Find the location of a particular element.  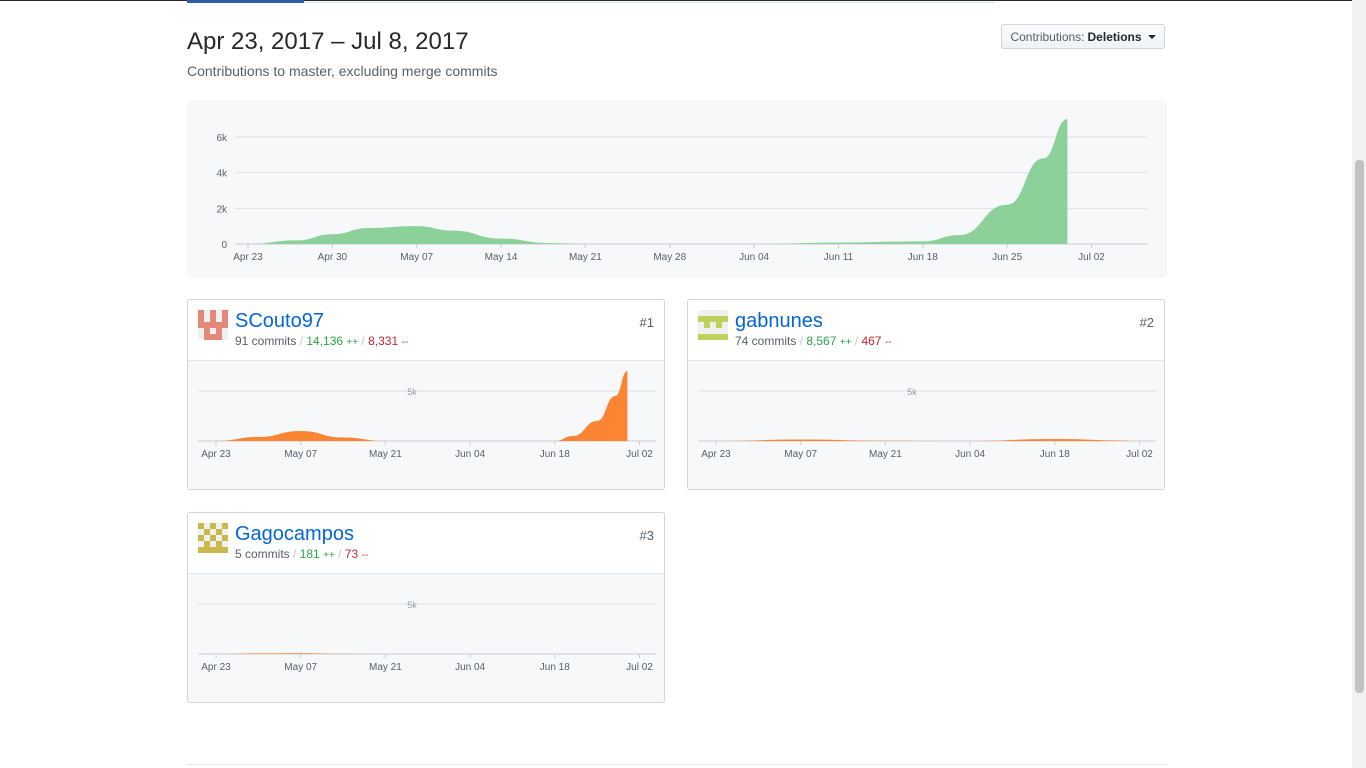

commit-count: 91 commits is located at coordinates (265, 341).